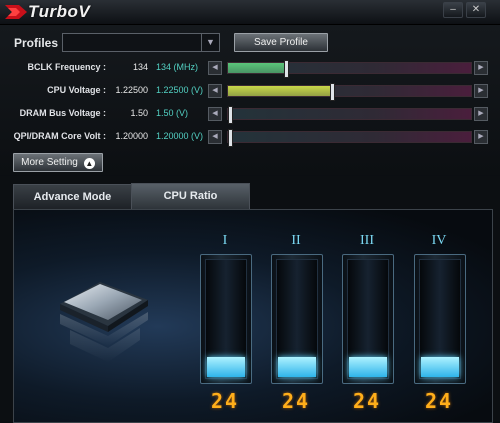 The width and height of the screenshot is (500, 423). Describe the element at coordinates (280, 91) in the screenshot. I see `cpu-voltage-slider-fill` at that location.